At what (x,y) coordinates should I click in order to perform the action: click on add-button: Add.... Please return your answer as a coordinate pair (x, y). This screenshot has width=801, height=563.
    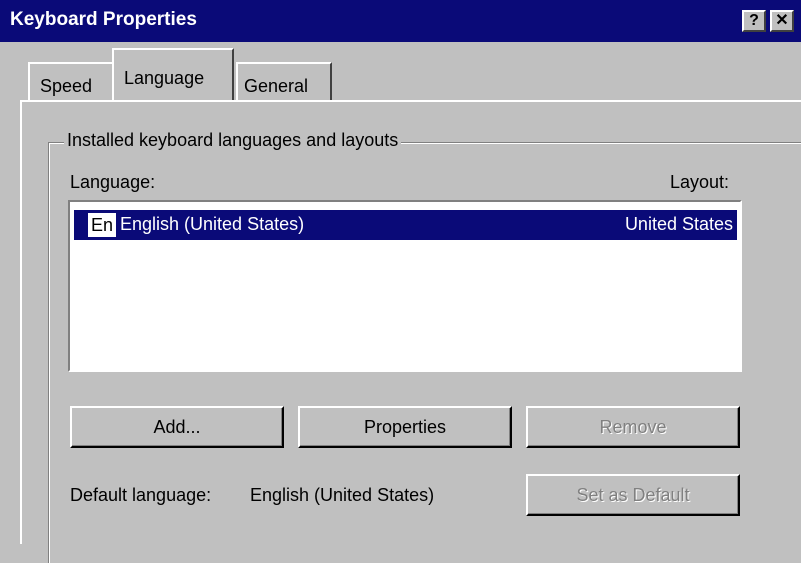
    Looking at the image, I should click on (177, 427).